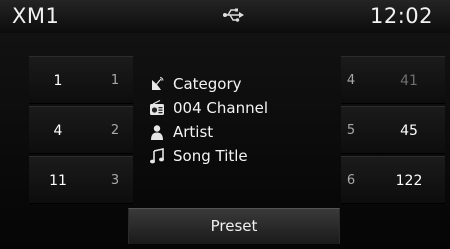 This screenshot has width=450, height=249. I want to click on music-note-icon, so click(157, 156).